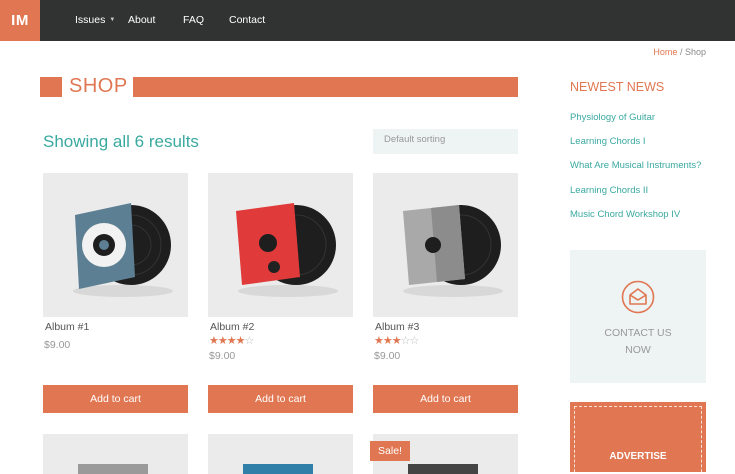 This screenshot has width=735, height=474. What do you see at coordinates (90, 20) in the screenshot?
I see `nav-item-label: Issues` at bounding box center [90, 20].